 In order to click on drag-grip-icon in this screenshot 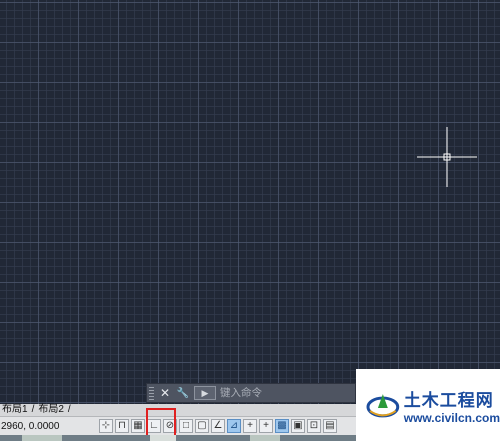, I will do `click(151, 393)`.